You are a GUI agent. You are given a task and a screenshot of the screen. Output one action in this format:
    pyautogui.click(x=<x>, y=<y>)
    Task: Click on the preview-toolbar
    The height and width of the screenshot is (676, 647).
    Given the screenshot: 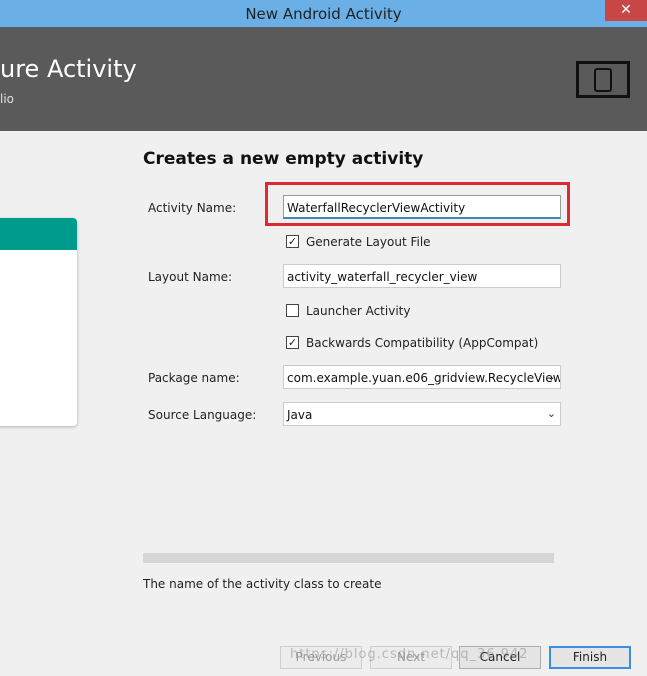 What is the action you would take?
    pyautogui.click(x=38, y=234)
    